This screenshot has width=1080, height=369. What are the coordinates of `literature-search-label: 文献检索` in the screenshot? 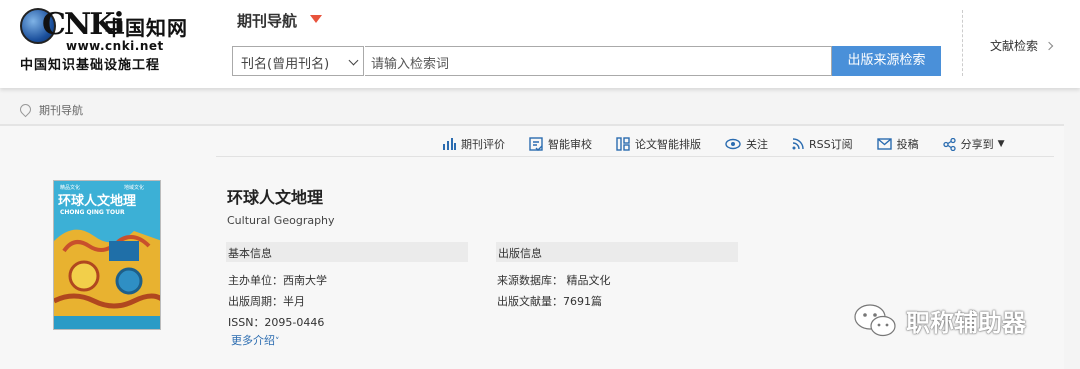 It's located at (1014, 46).